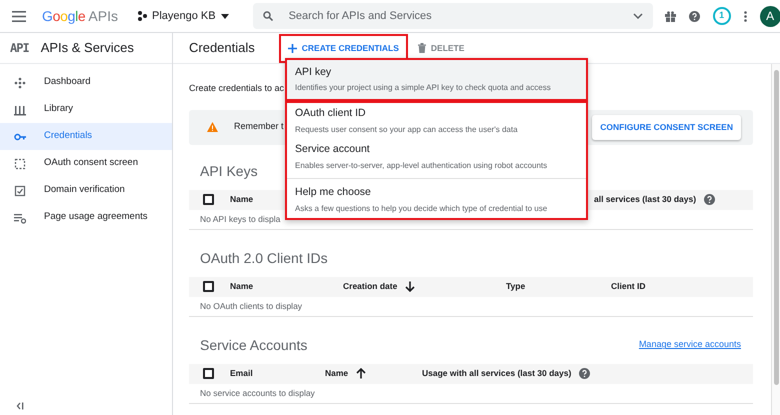 The image size is (780, 415). What do you see at coordinates (333, 192) in the screenshot?
I see `menu-item-title: Help me choose` at bounding box center [333, 192].